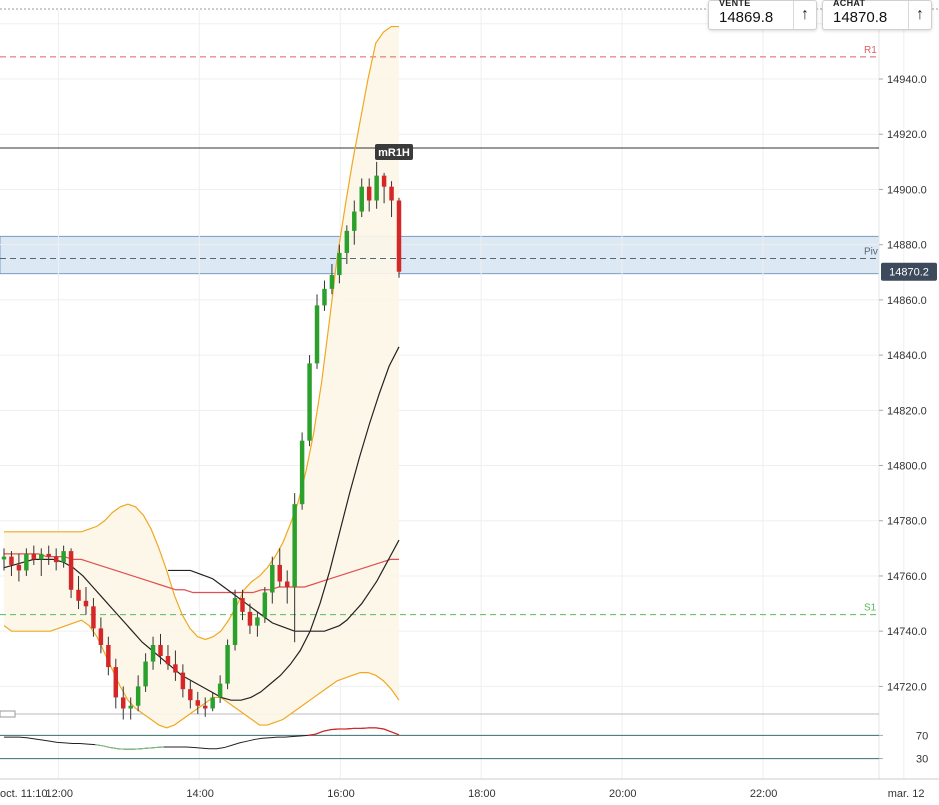  Describe the element at coordinates (922, 736) in the screenshot. I see `osc-level-label: 70` at that location.